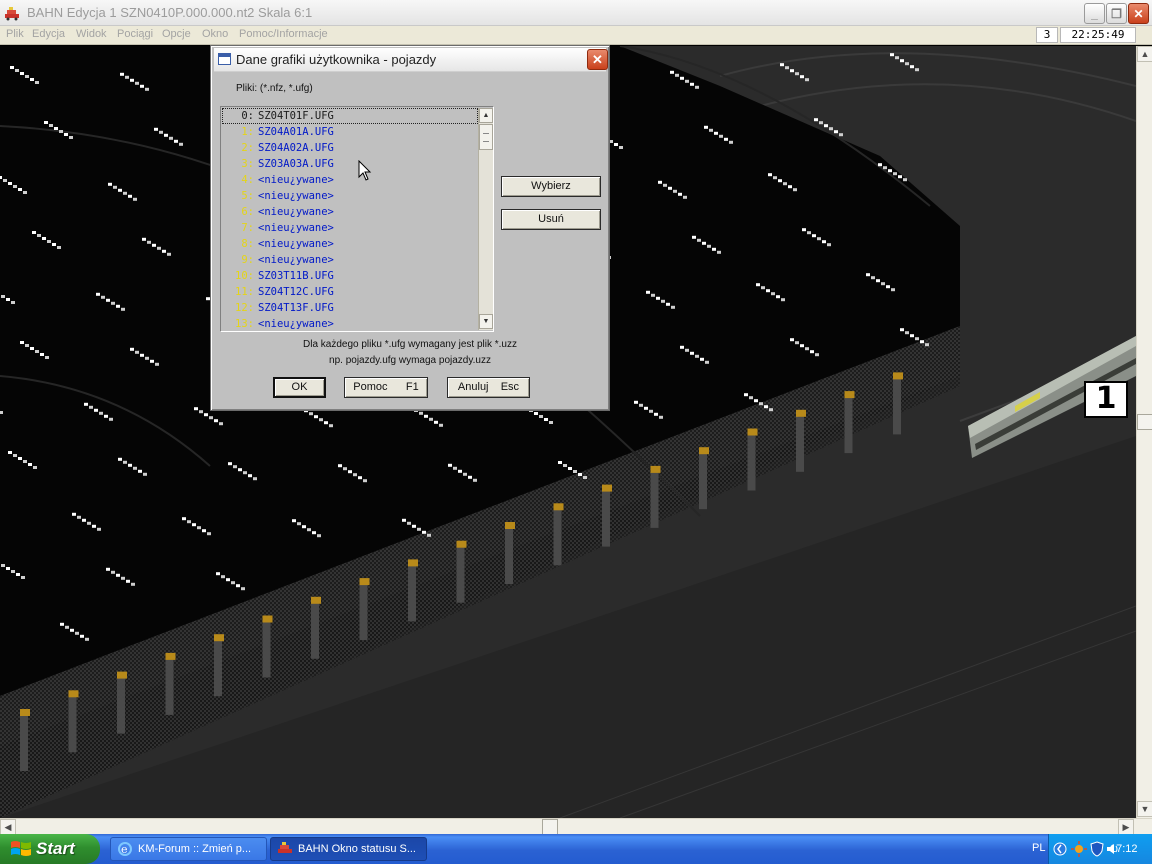 Image resolution: width=1152 pixels, height=864 pixels. Describe the element at coordinates (350, 132) in the screenshot. I see `list-item: 1: SZ04A01A.UFG` at that location.